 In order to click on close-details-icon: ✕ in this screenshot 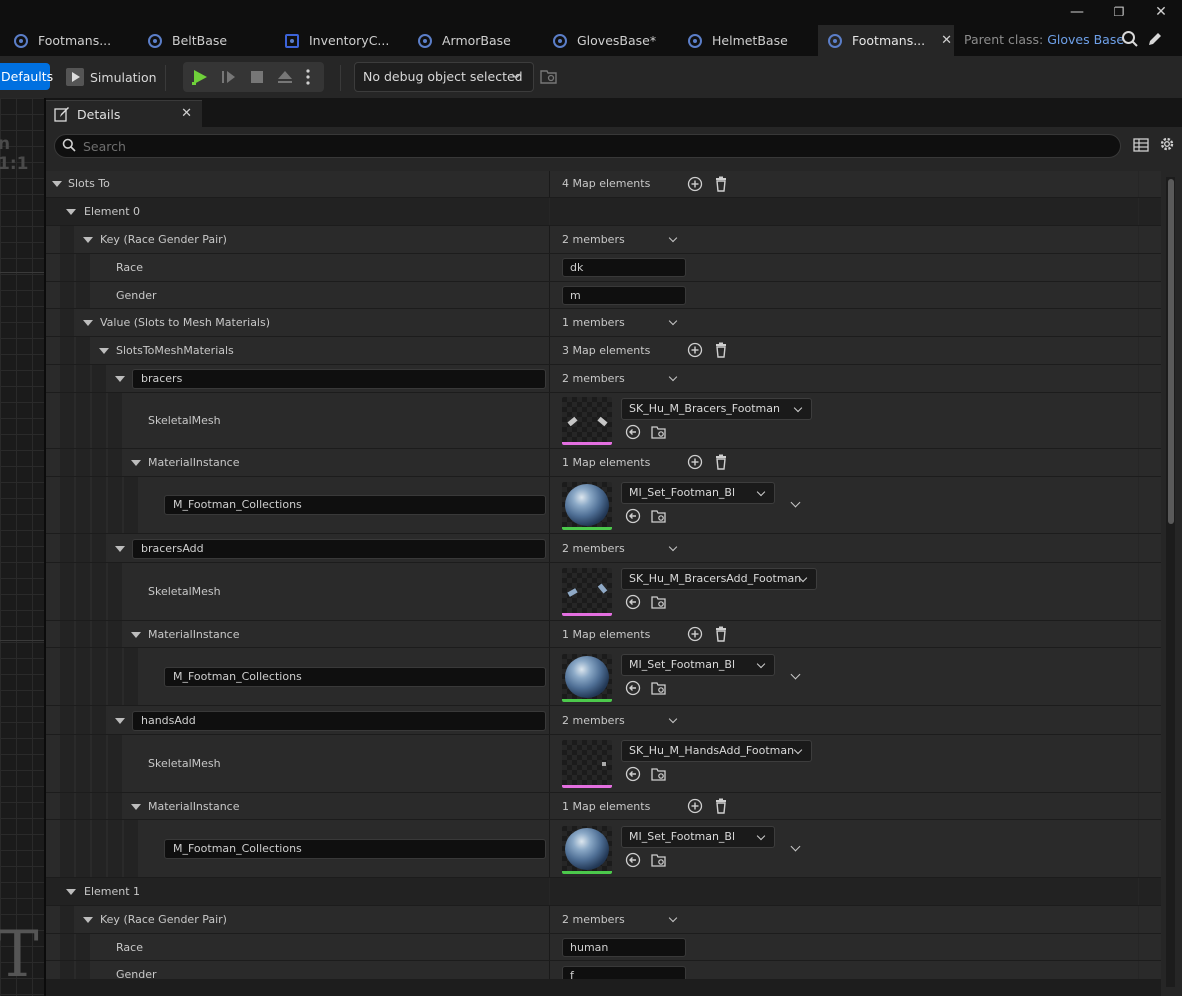, I will do `click(186, 113)`.